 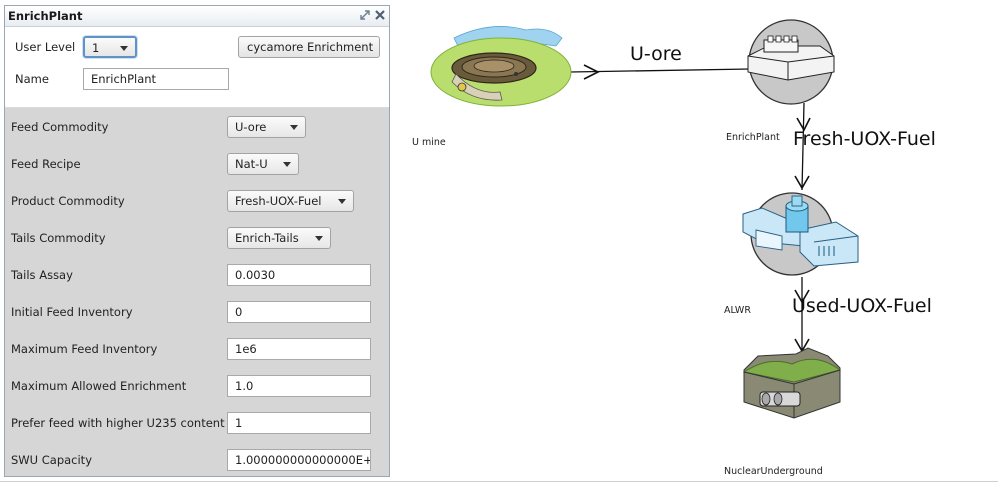 What do you see at coordinates (660, 72) in the screenshot?
I see `edge-u-ore` at bounding box center [660, 72].